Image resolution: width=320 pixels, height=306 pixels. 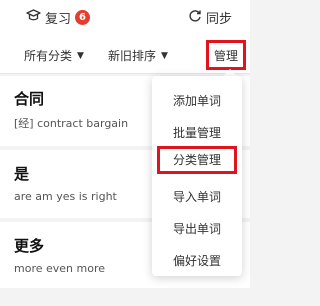 I want to click on menu-item-category-manage: 分类管理, so click(x=197, y=160).